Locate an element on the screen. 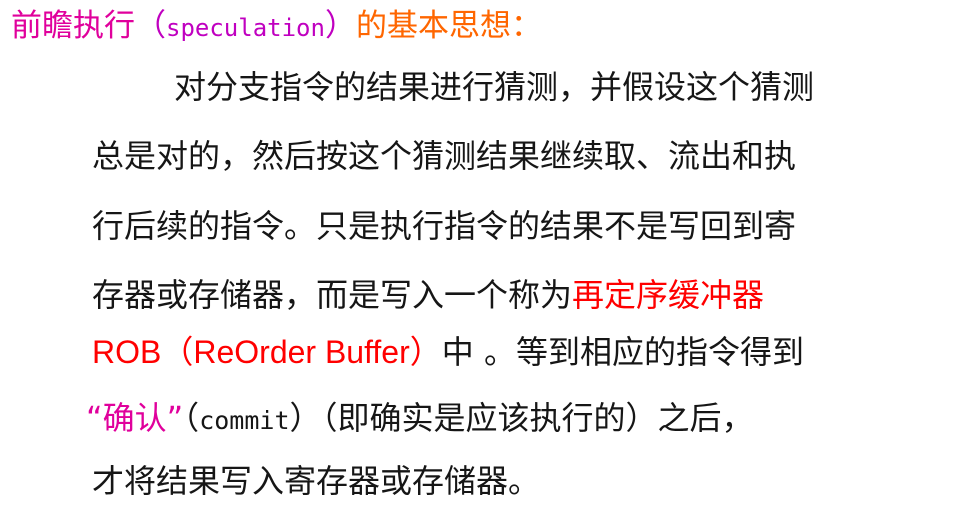 Image resolution: width=977 pixels, height=506 pixels. rob-full-name: ReOrder Buffer is located at coordinates (301, 352).